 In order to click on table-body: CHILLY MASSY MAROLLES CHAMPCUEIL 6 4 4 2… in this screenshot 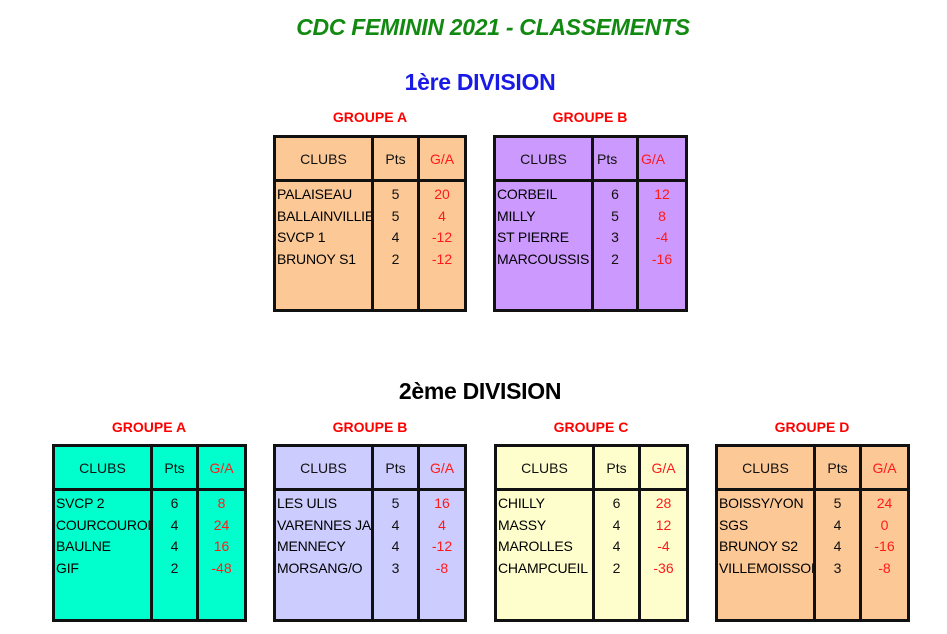, I will do `click(591, 555)`.